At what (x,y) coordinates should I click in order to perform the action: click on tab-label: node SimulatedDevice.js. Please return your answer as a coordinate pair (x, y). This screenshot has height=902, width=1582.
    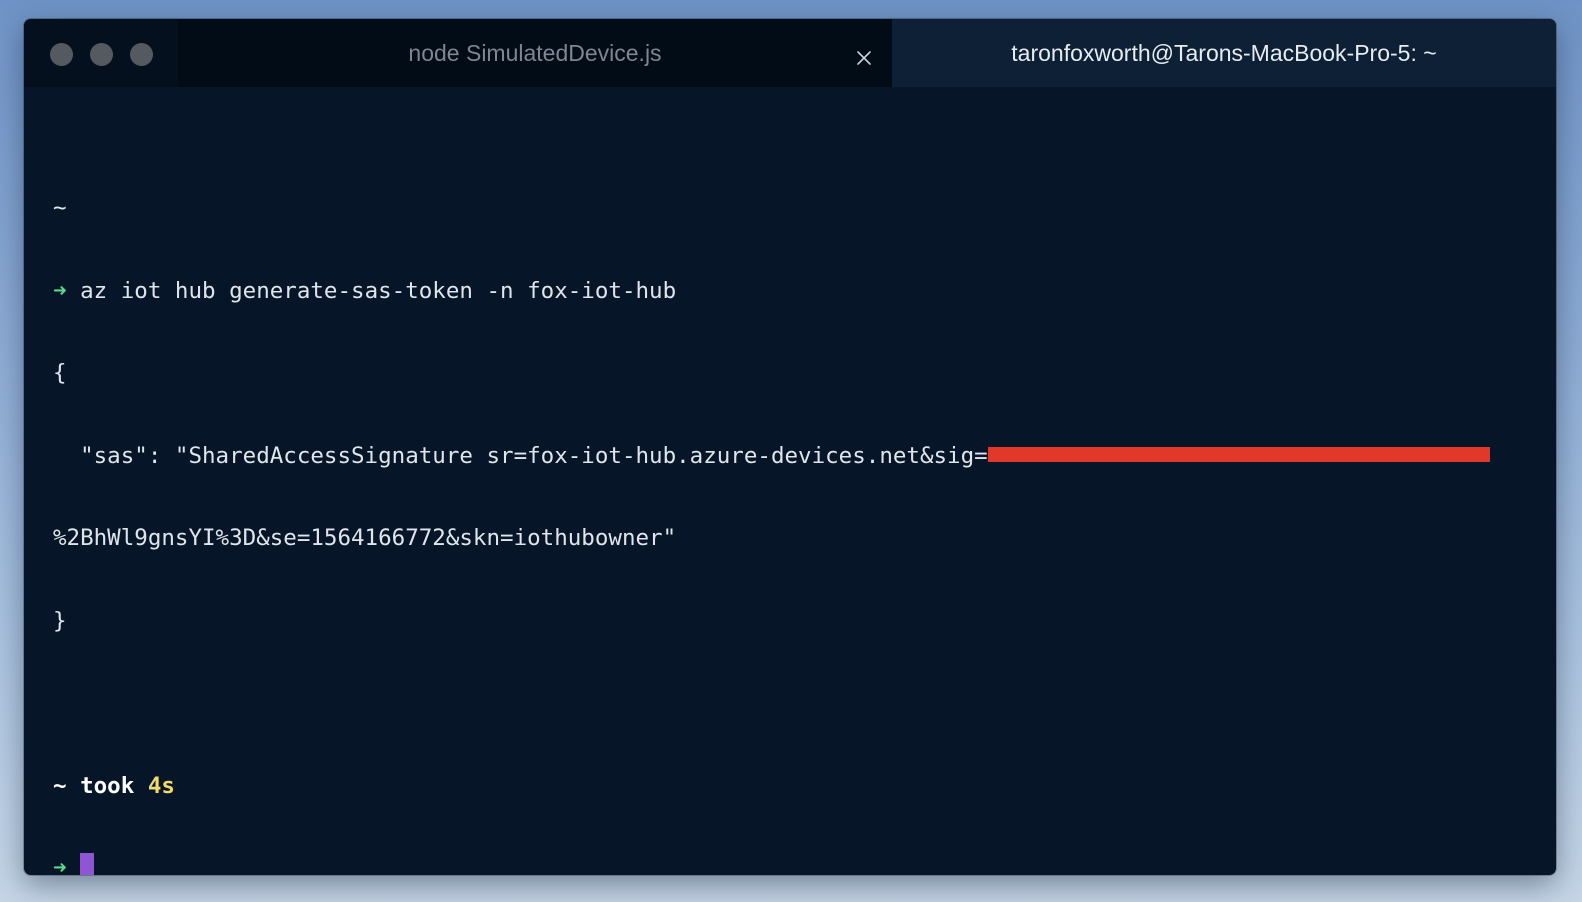
    Looking at the image, I should click on (535, 52).